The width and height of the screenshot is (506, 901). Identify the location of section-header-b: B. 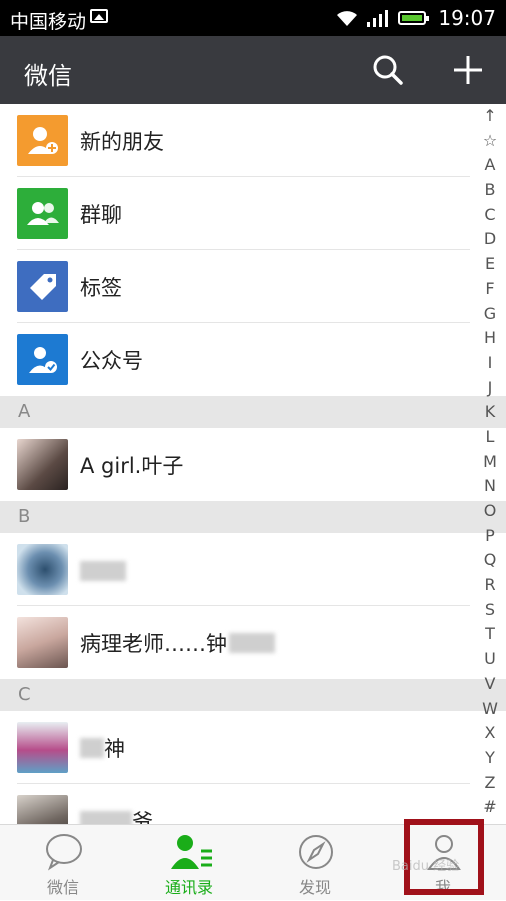
(253, 517).